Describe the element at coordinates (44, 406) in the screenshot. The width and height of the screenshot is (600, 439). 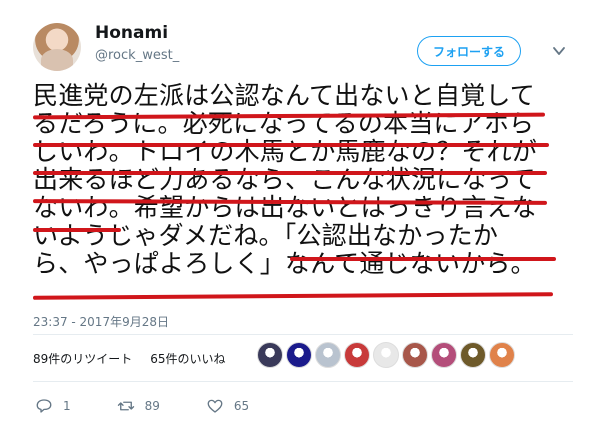
I see `reply-icon` at that location.